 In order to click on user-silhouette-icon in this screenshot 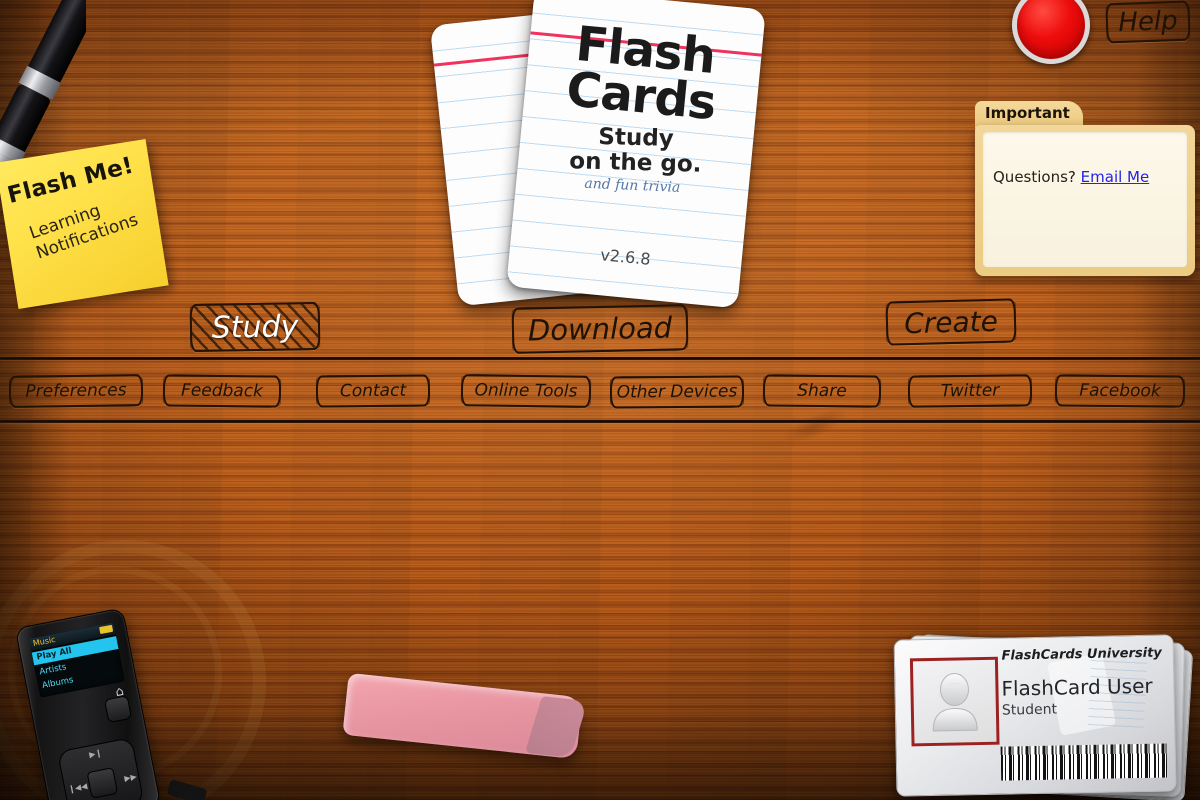, I will do `click(955, 702)`.